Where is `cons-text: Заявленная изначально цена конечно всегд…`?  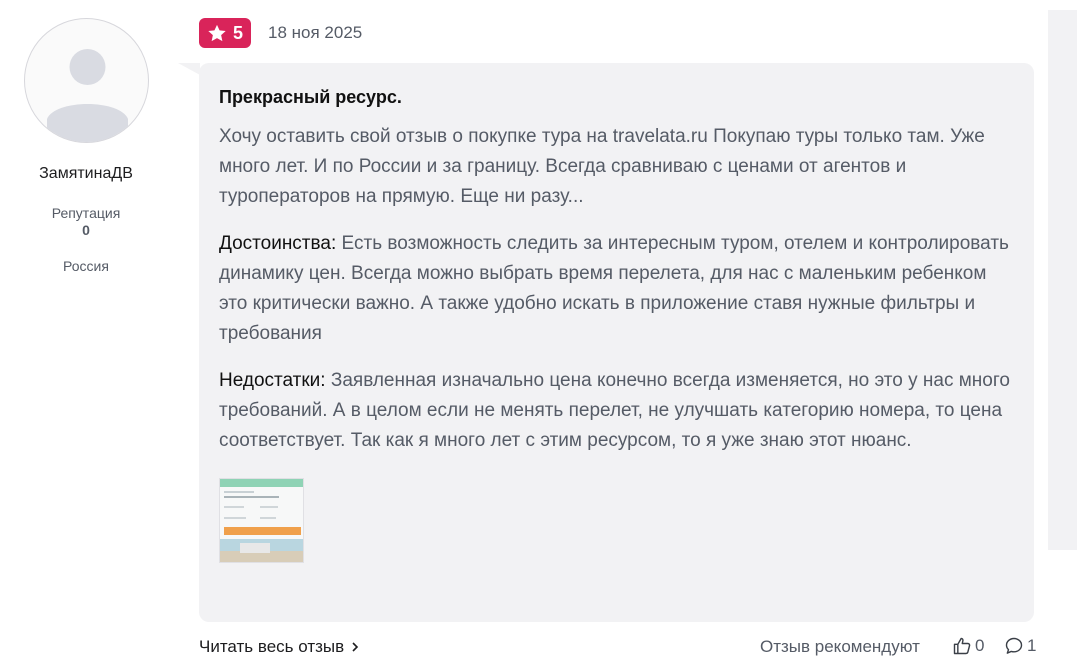
cons-text: Заявленная изначально цена конечно всегд… is located at coordinates (614, 410).